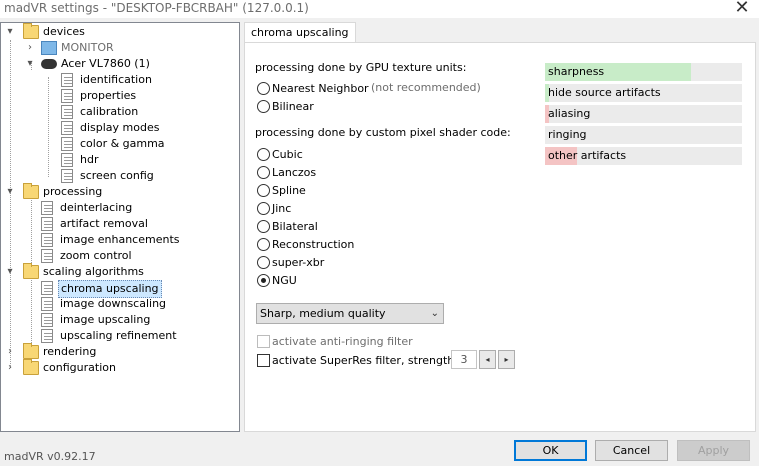  I want to click on tree-item-label: configuration, so click(79, 367).